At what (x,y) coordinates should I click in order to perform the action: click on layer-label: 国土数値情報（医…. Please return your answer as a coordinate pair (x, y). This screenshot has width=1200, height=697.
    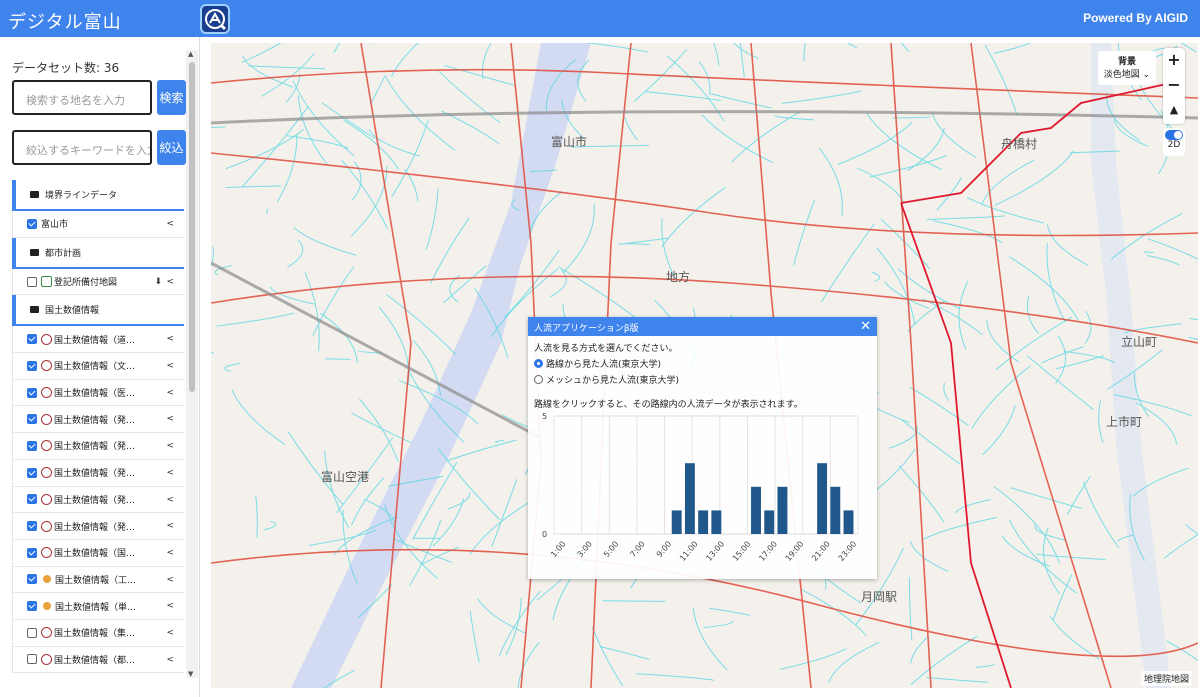
    Looking at the image, I should click on (95, 394).